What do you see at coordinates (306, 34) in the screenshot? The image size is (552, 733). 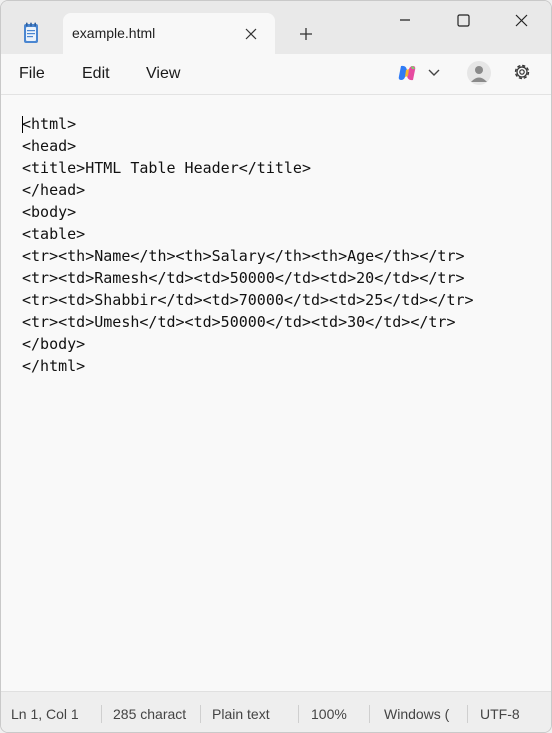 I see `plus-icon` at bounding box center [306, 34].